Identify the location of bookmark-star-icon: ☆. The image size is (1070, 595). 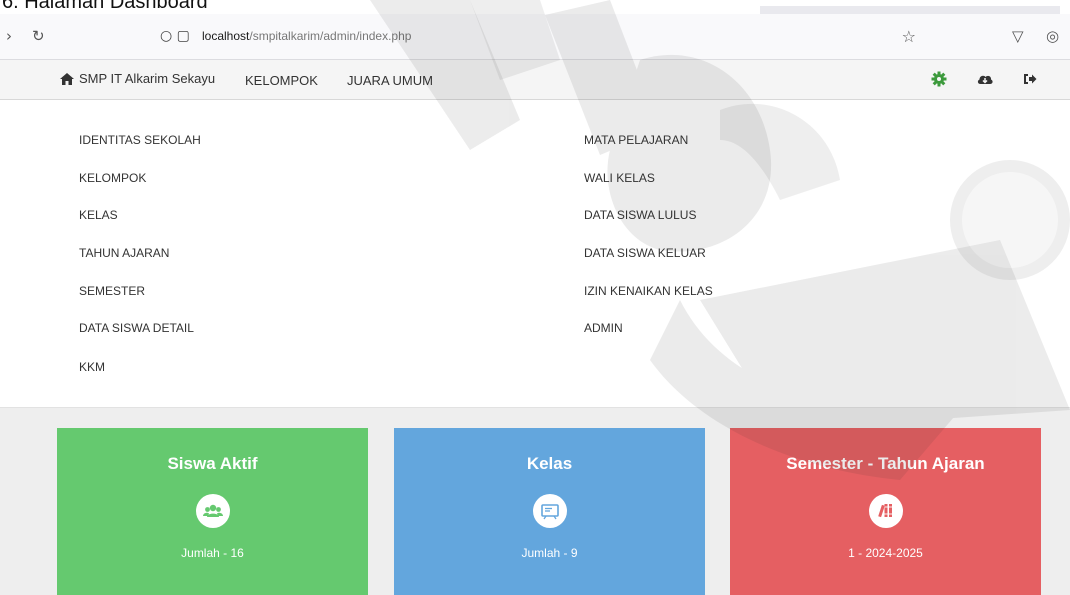
(909, 36).